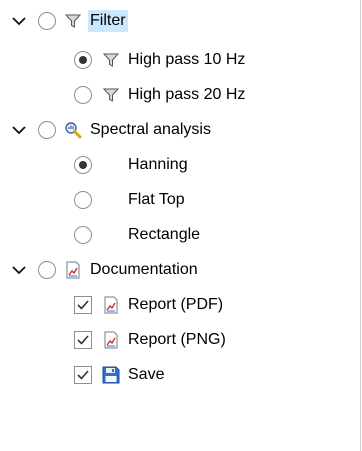 The width and height of the screenshot is (362, 451). I want to click on rectangle-radio, so click(83, 235).